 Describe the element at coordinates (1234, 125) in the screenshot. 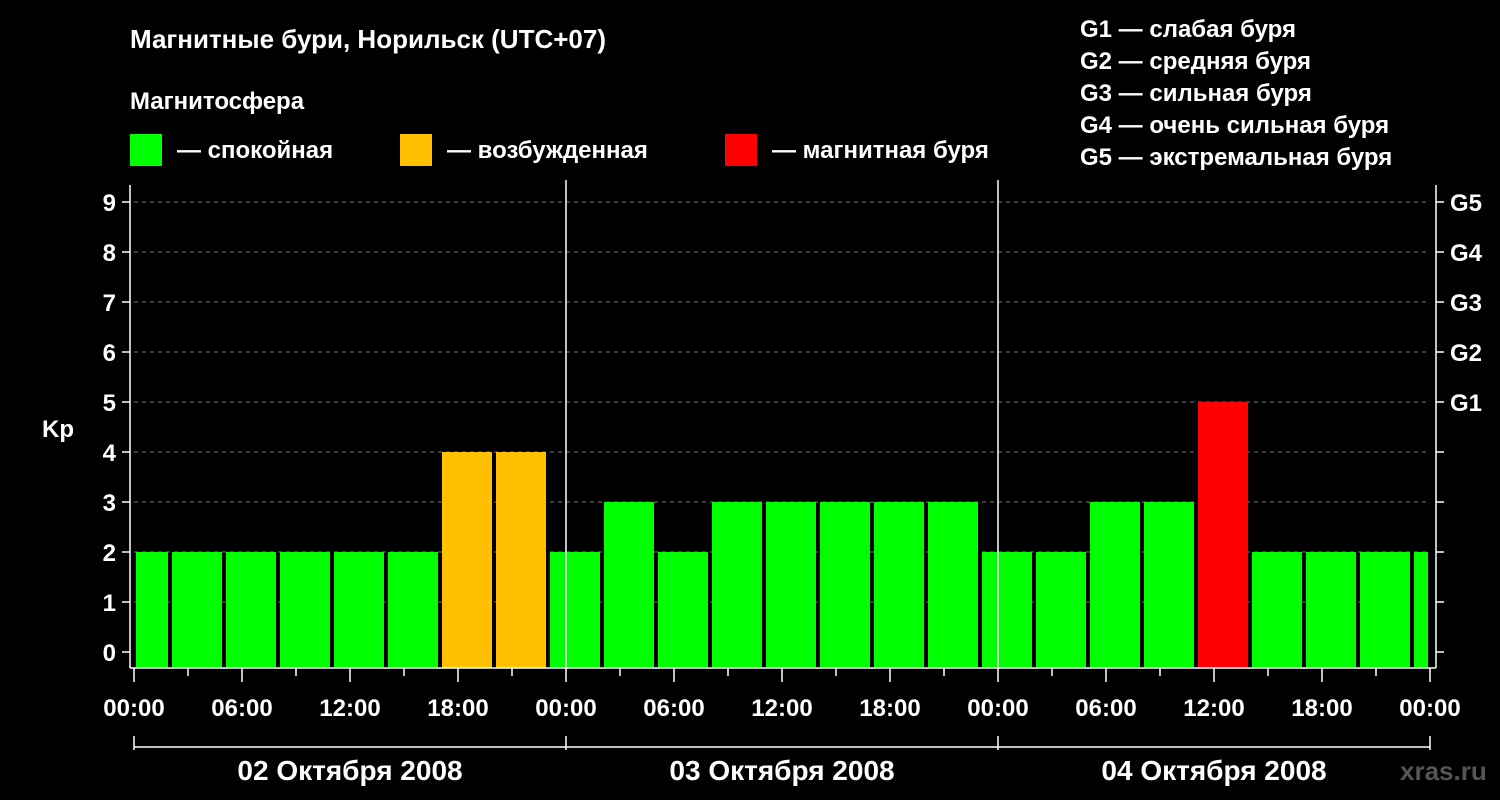

I see `g-legend-g4: G4 — очень сильная буря` at that location.